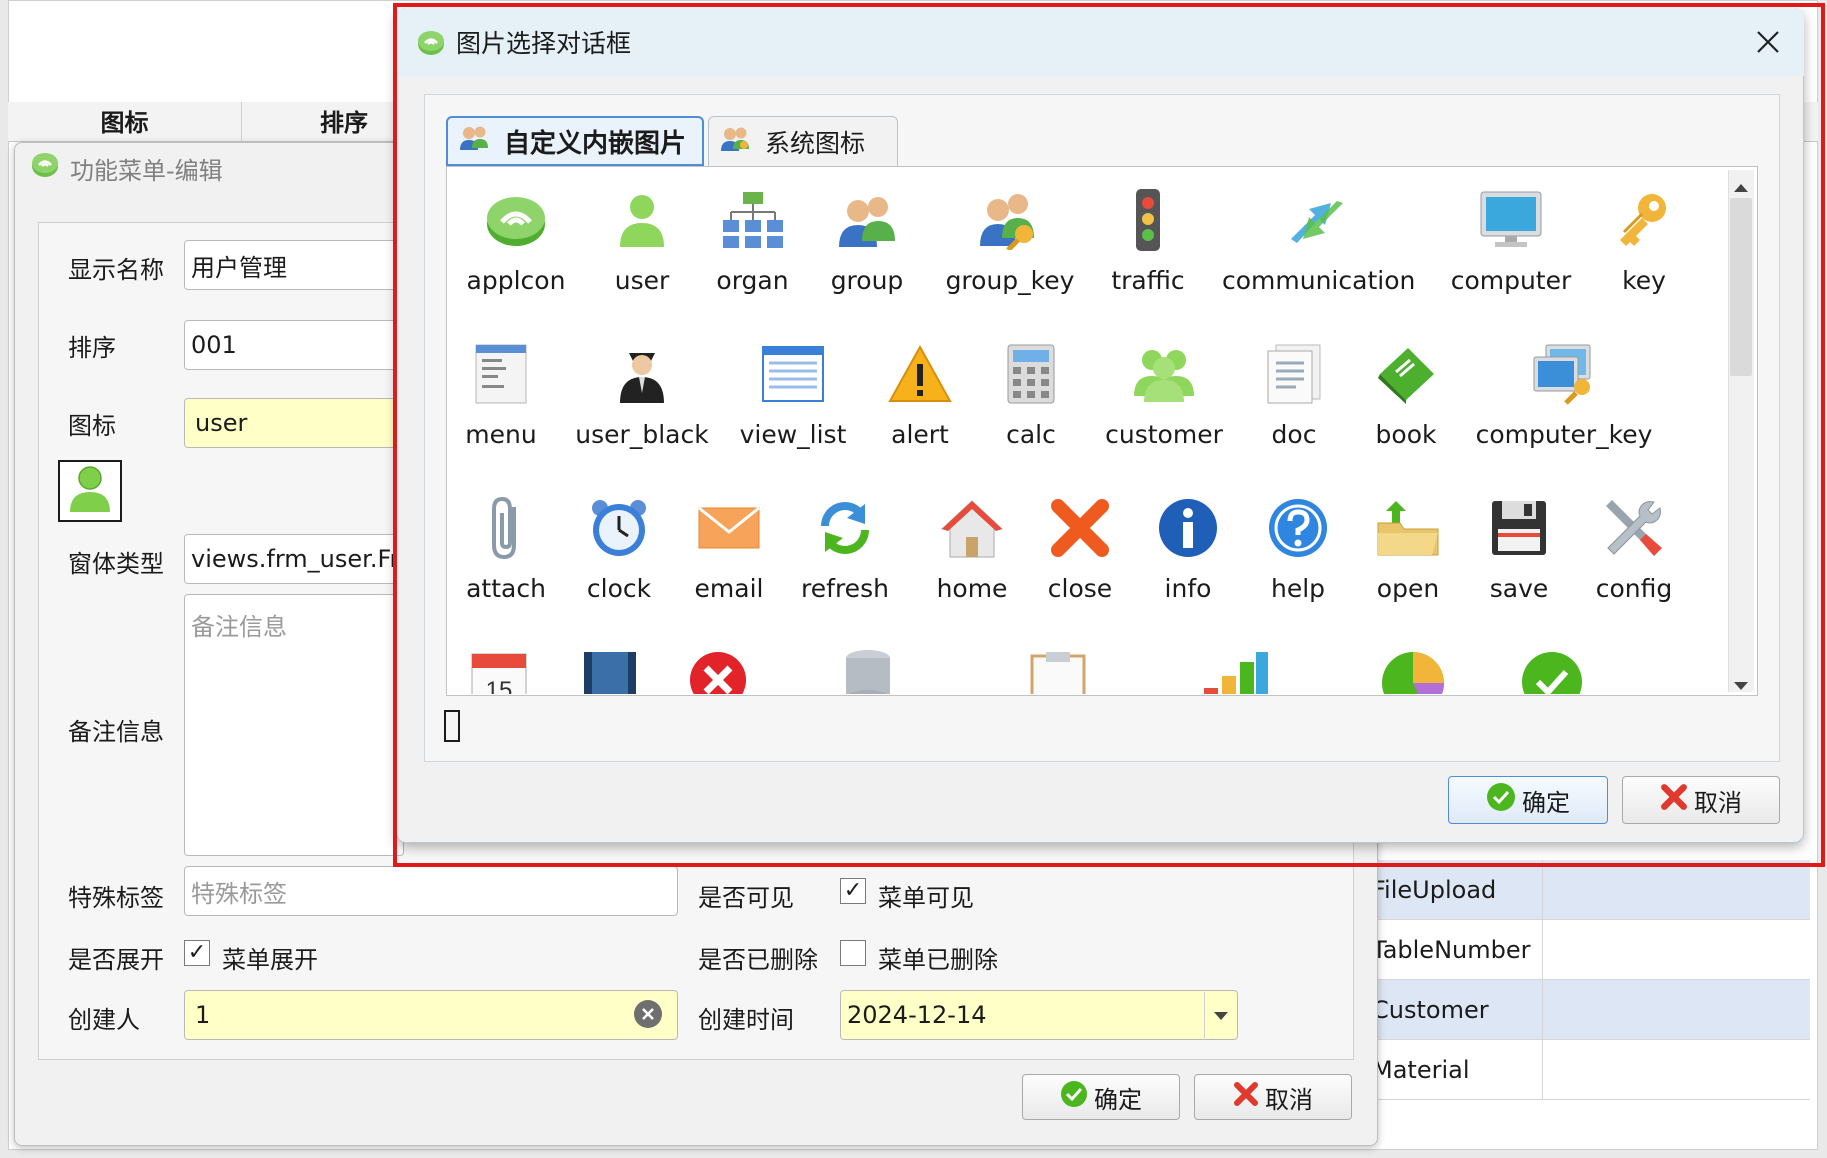 The height and width of the screenshot is (1158, 1827). What do you see at coordinates (499, 671) in the screenshot?
I see `calendar-icon: 15` at bounding box center [499, 671].